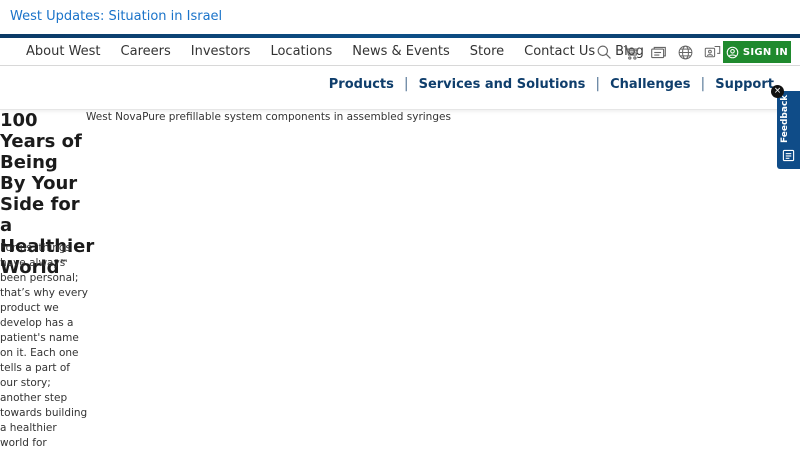 This screenshot has height=450, width=800. I want to click on user-icon, so click(732, 52).